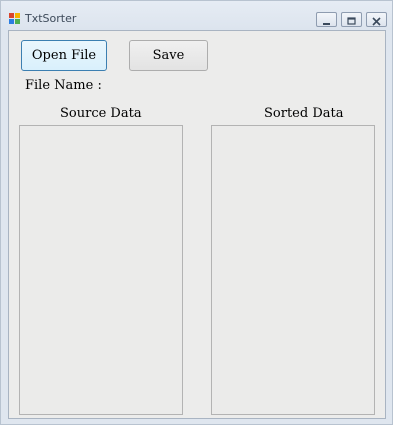 This screenshot has height=425, width=393. What do you see at coordinates (304, 113) in the screenshot?
I see `sorted-data-title: Sorted Data` at bounding box center [304, 113].